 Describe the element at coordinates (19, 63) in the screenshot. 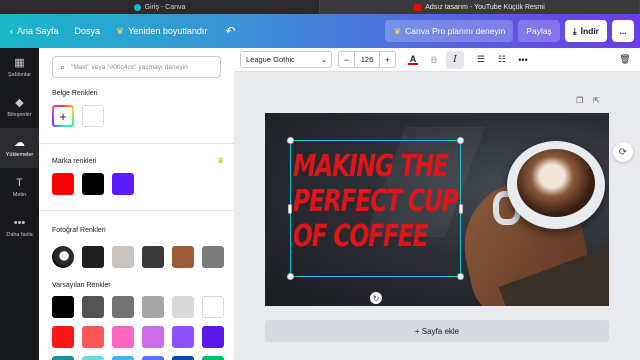

I see `templates-icon: ▦` at that location.